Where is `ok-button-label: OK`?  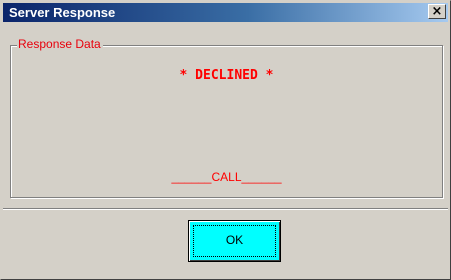
ok-button-label: OK is located at coordinates (234, 240).